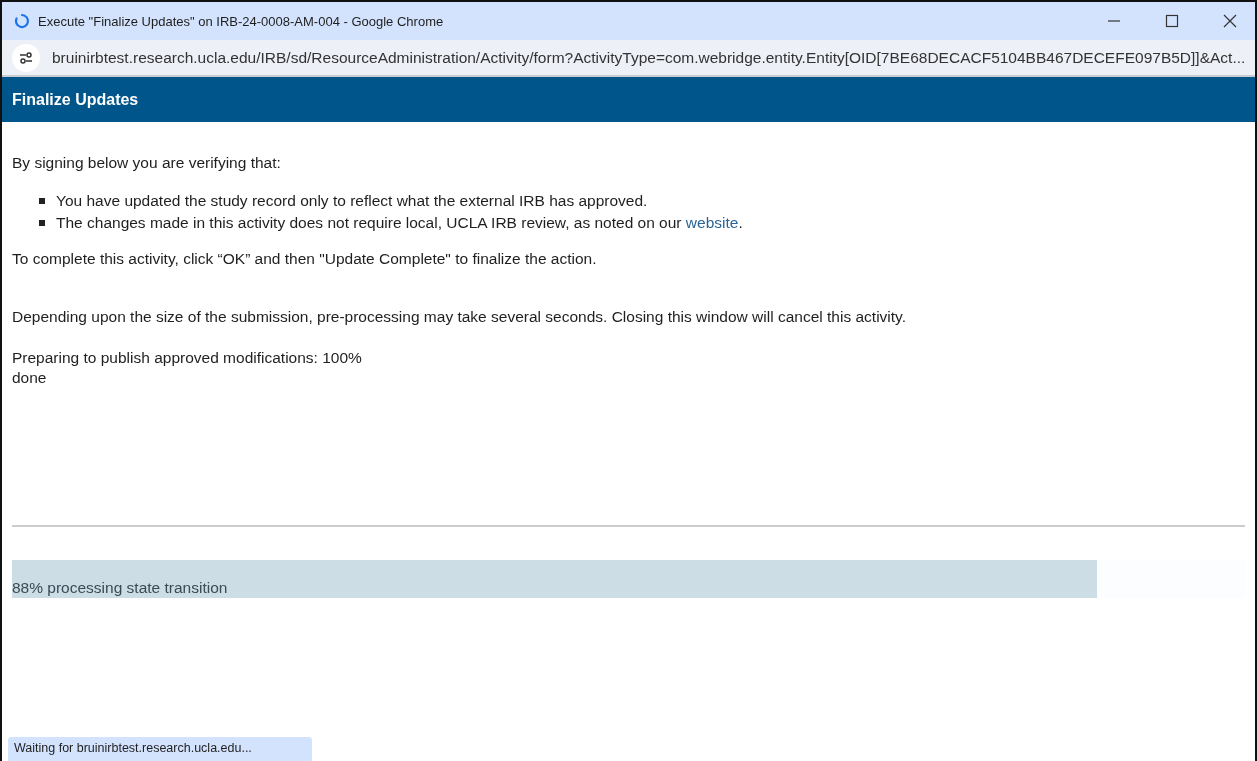 This screenshot has width=1257, height=761. I want to click on warning-text: Depending upon the size of the submission, pre-processing may take several seconds. Closing this window will cancel this activity., so click(459, 317).